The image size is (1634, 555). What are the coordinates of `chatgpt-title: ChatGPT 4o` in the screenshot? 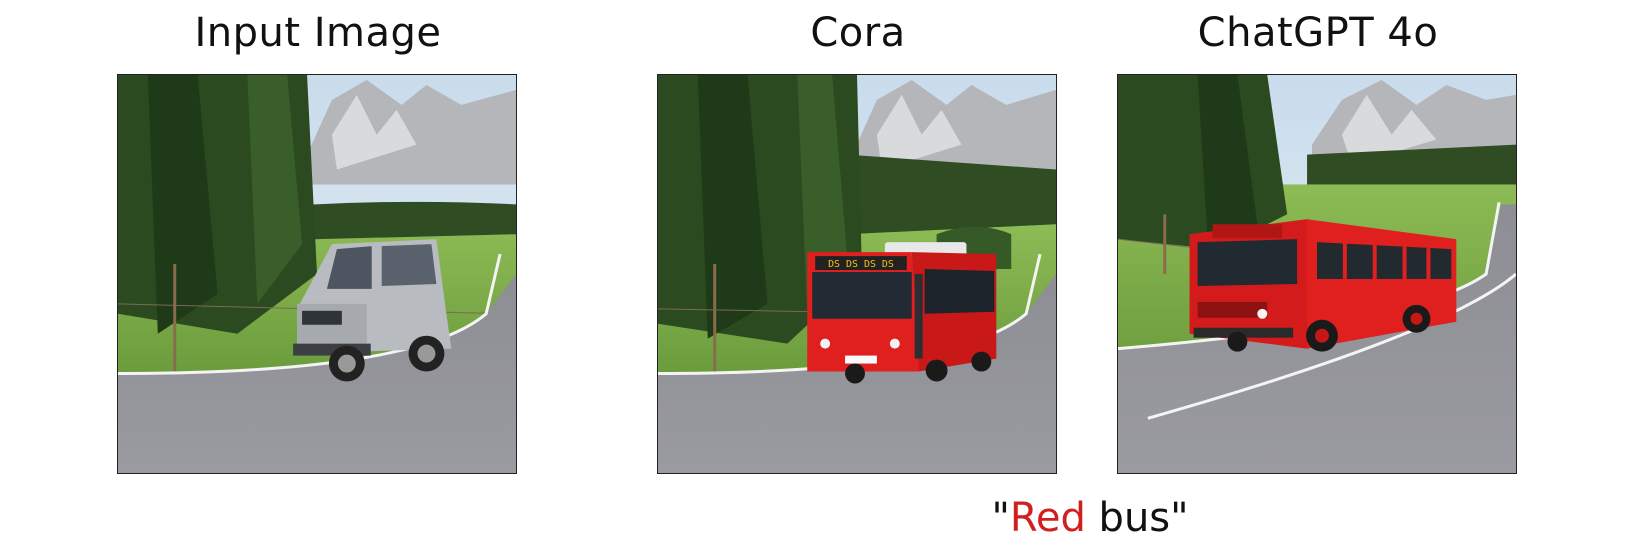 It's located at (1318, 33).